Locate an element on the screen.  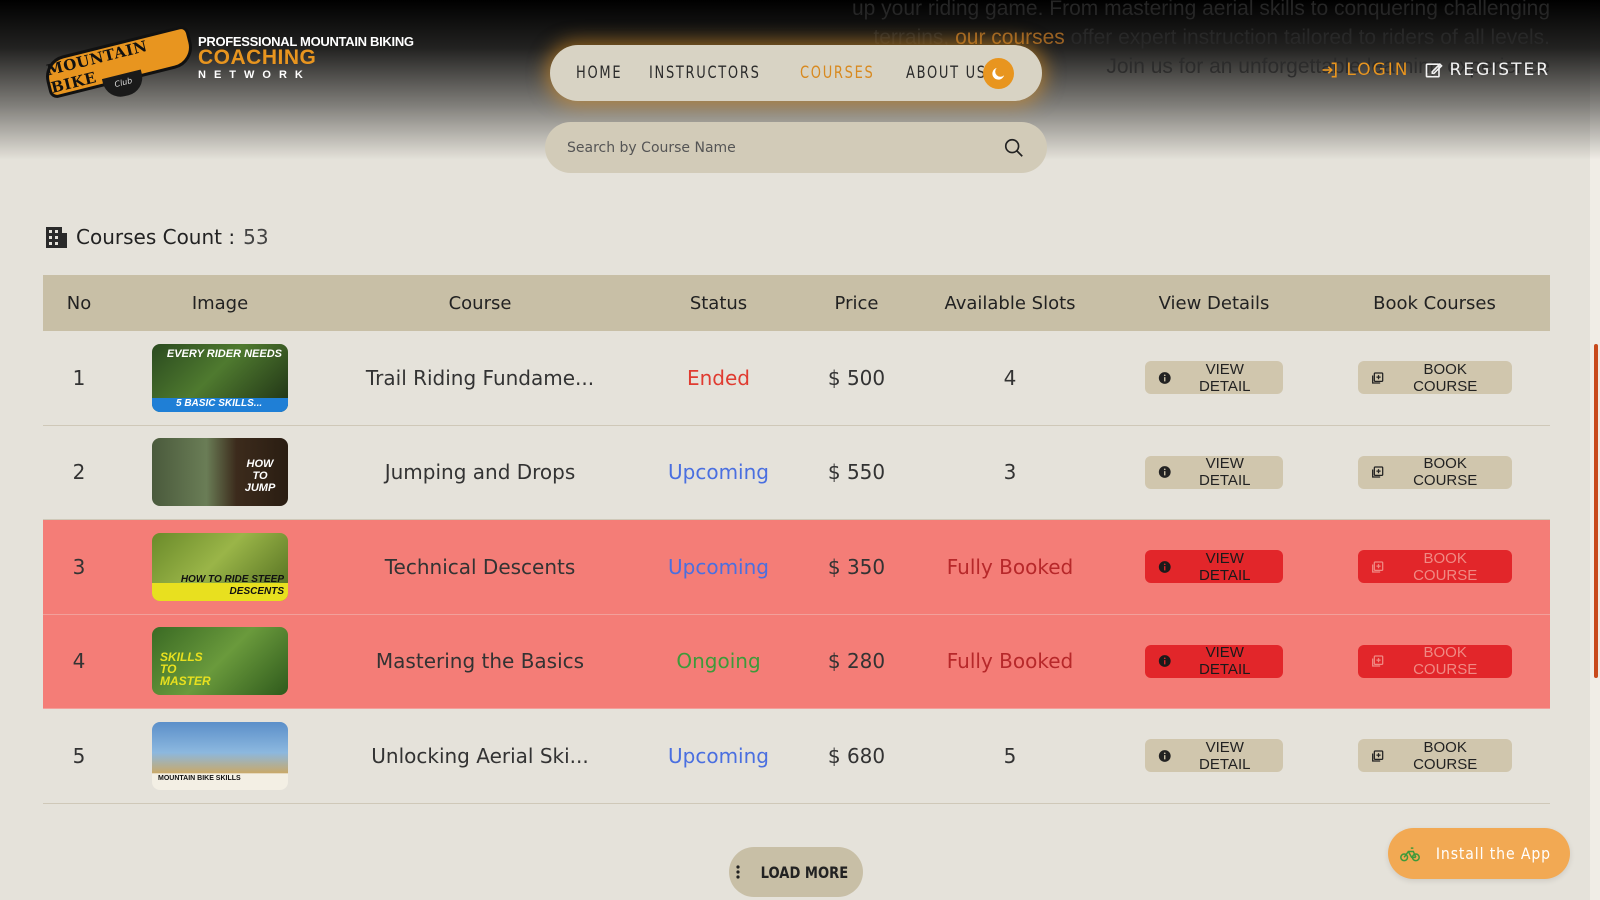
course-thumbnail: MOUNTAIN BIKE SKILLS is located at coordinates (220, 755).